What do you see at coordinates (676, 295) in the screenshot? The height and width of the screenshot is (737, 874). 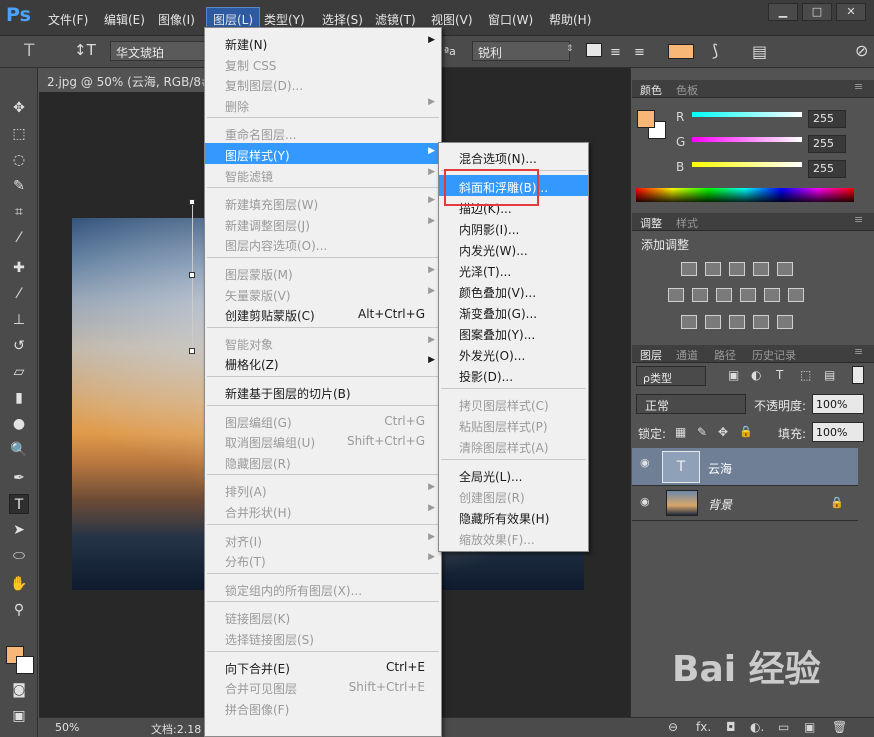 I see `hue-saturation-icon` at bounding box center [676, 295].